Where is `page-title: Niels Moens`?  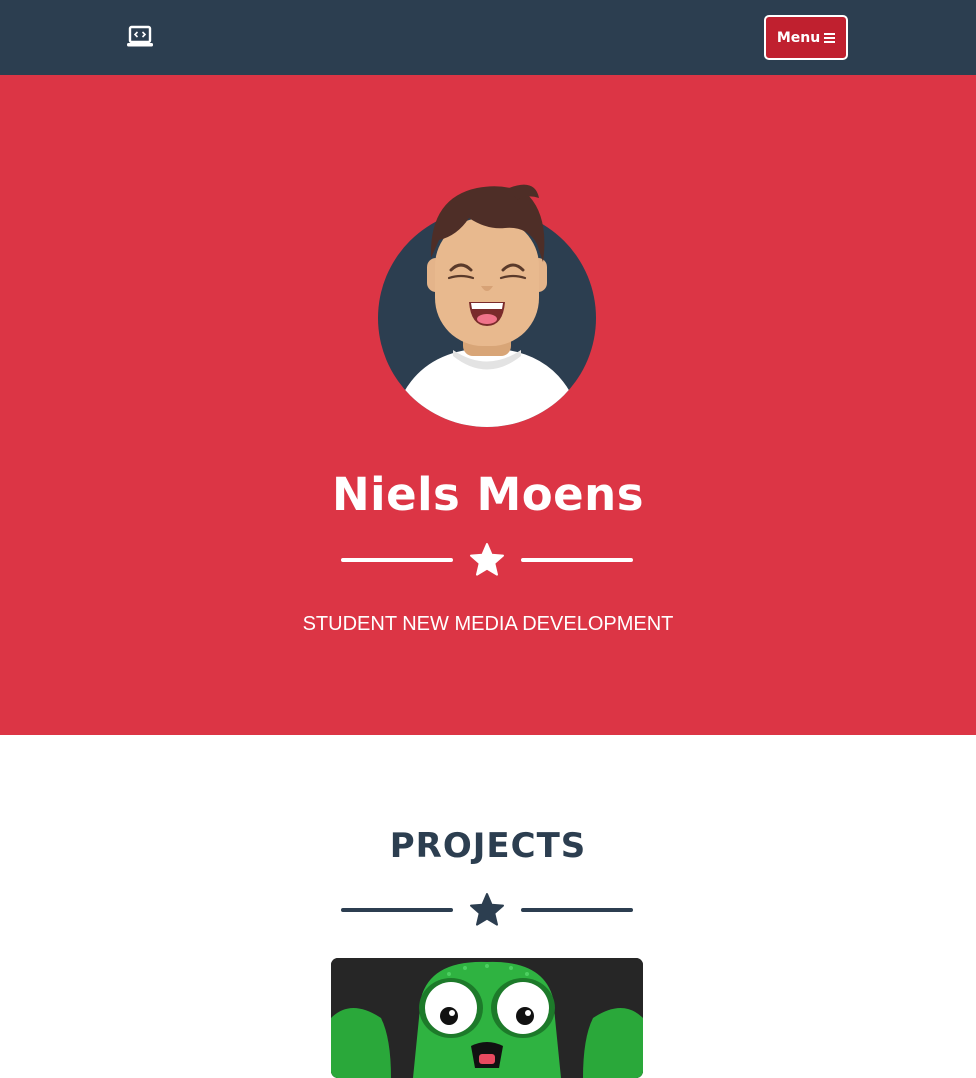 page-title: Niels Moens is located at coordinates (488, 494).